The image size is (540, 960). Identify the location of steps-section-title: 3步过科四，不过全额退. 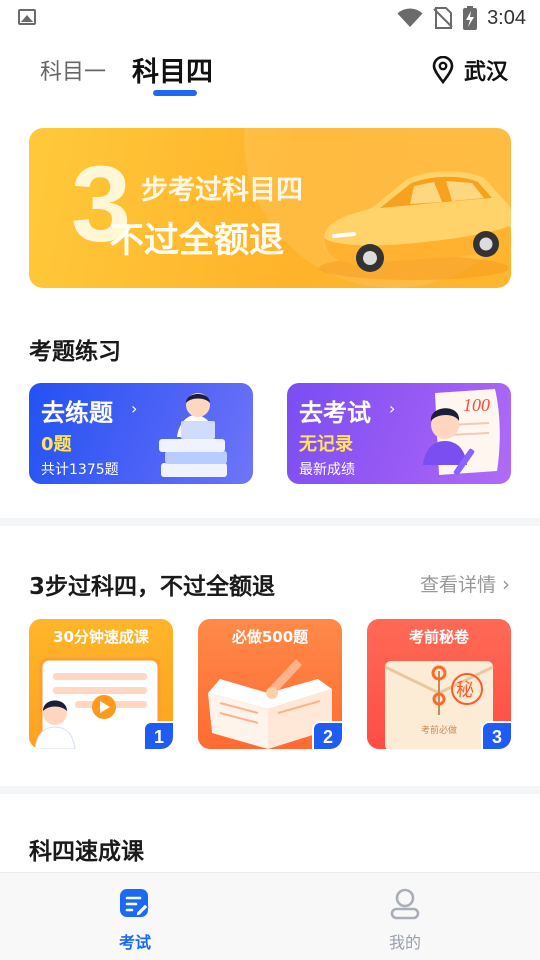
(152, 587).